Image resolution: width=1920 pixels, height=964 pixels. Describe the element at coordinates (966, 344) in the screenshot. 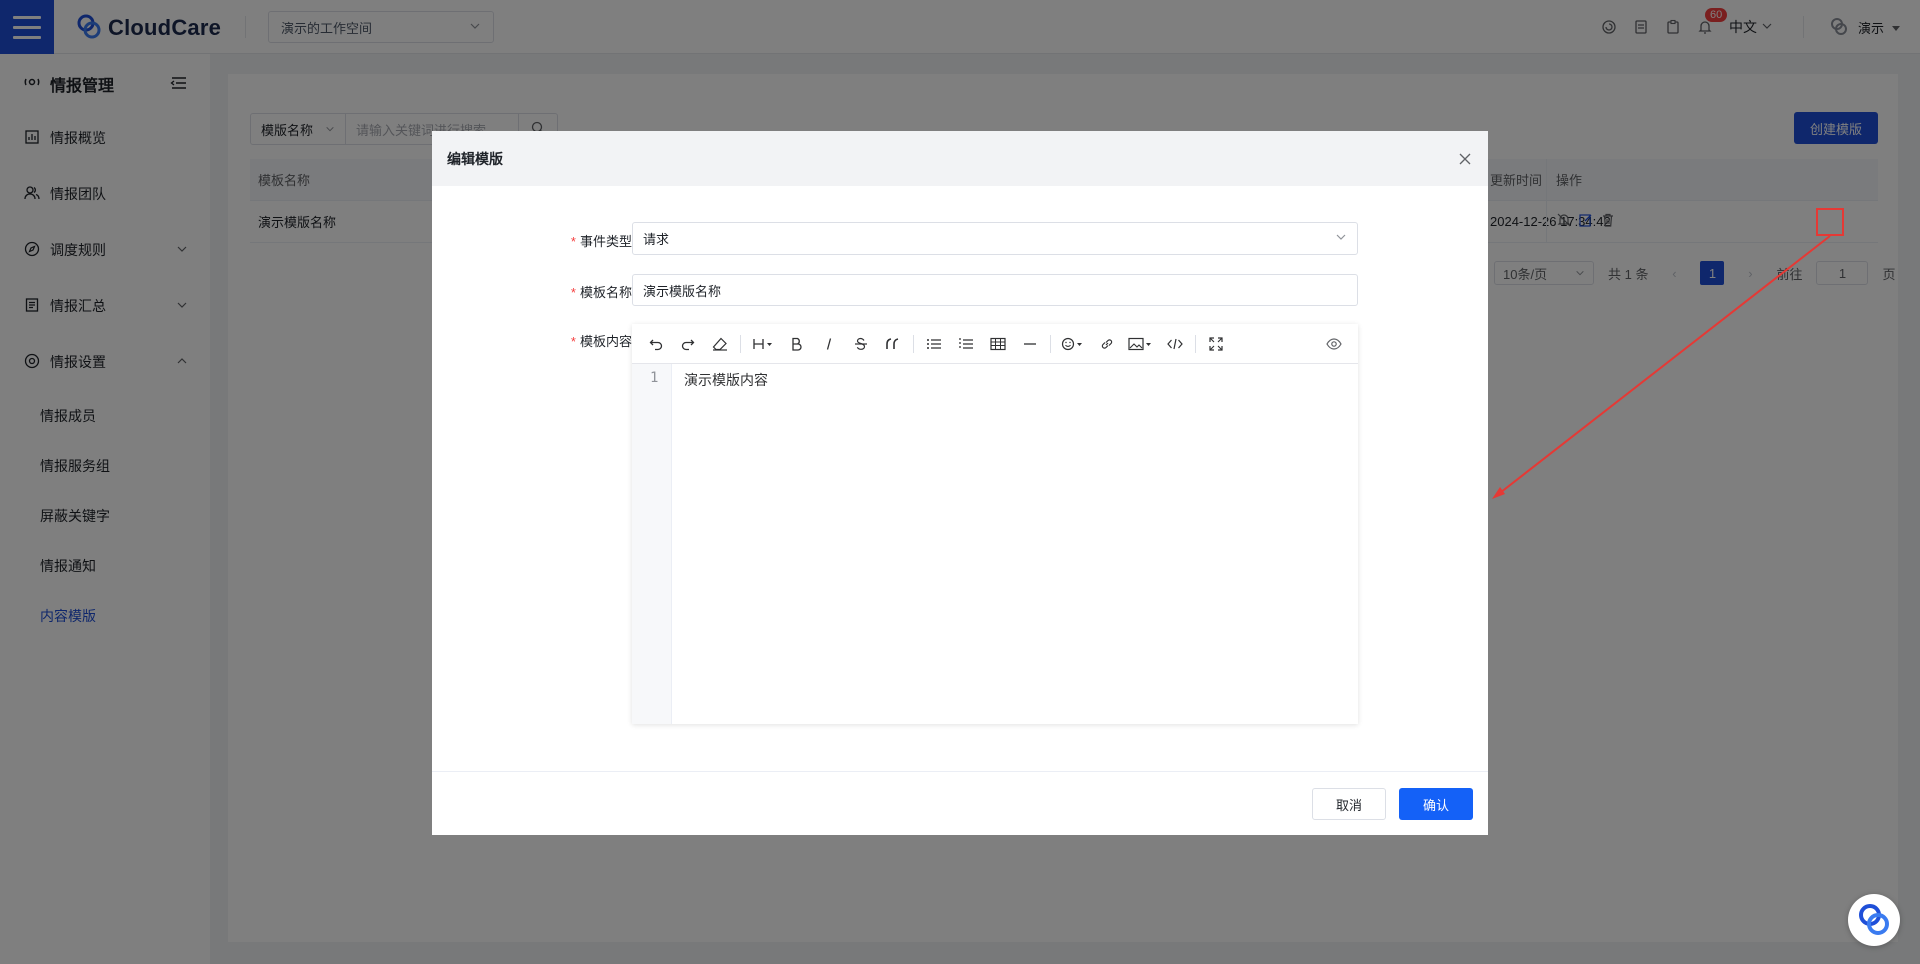

I see `ordered-list-icon` at that location.